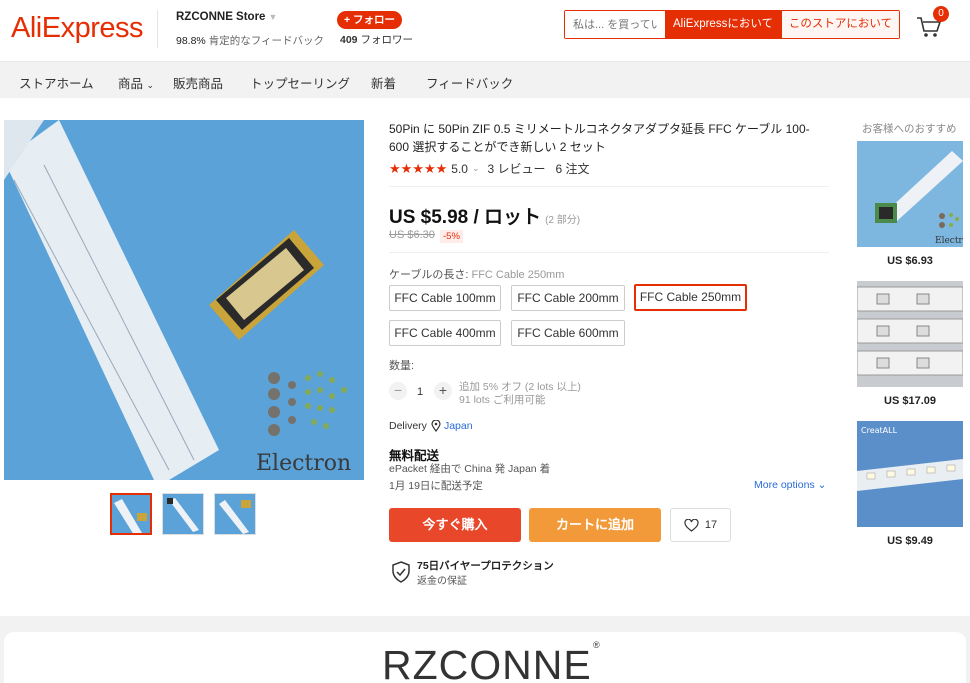 The width and height of the screenshot is (970, 683). I want to click on option-cable-400mm: FFC Cable 400mm, so click(445, 333).